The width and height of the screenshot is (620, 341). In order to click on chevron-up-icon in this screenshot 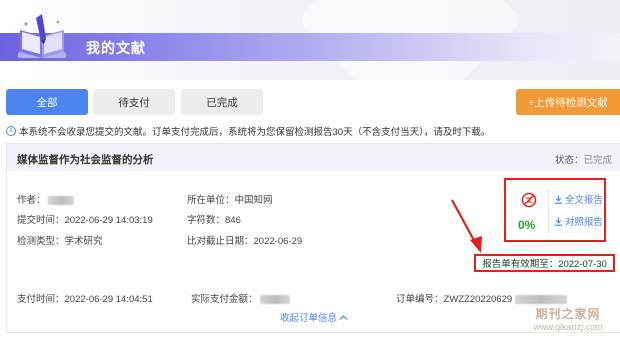, I will do `click(343, 317)`.